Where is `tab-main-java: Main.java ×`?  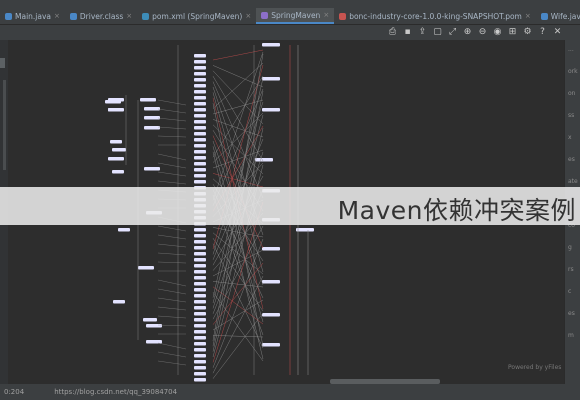
tab-main-java: Main.java × is located at coordinates (32, 16).